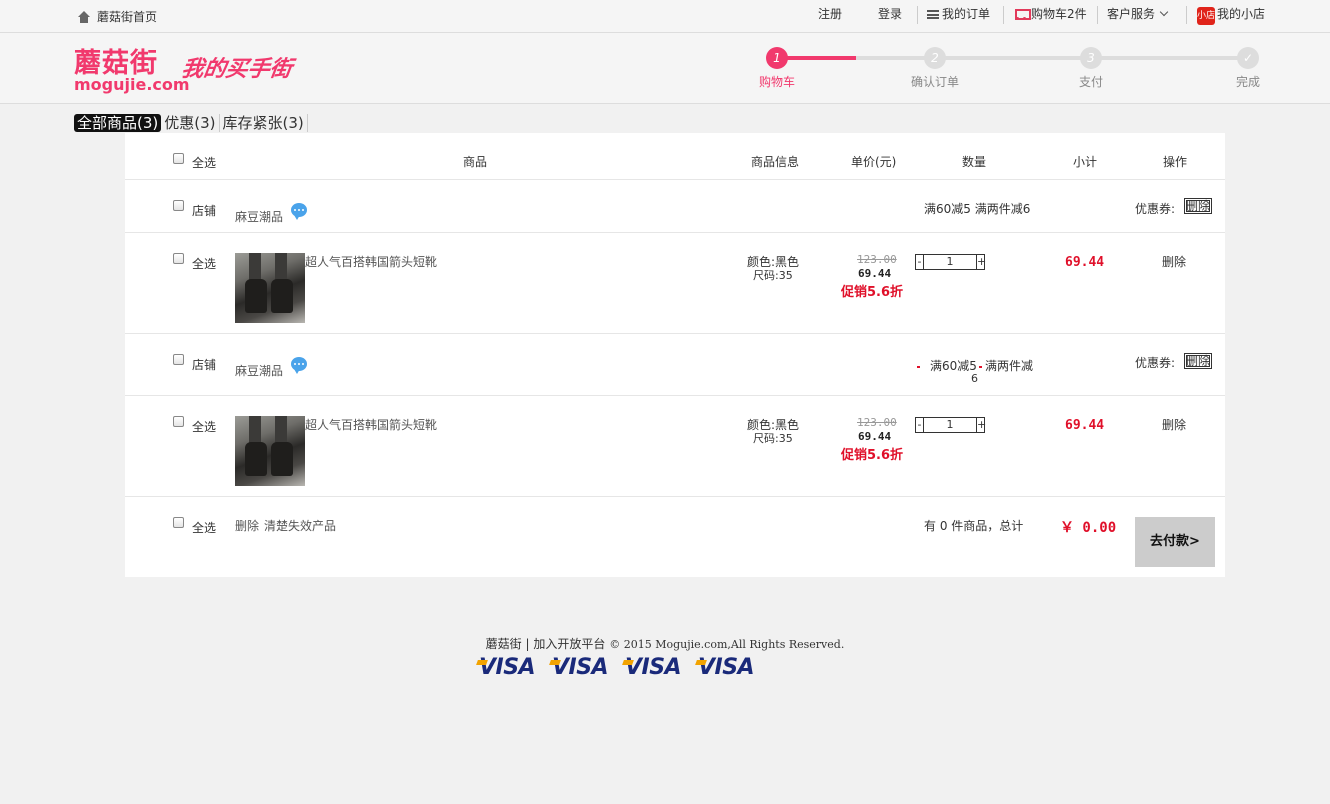 This screenshot has width=1330, height=804. I want to click on list-icon, so click(933, 14).